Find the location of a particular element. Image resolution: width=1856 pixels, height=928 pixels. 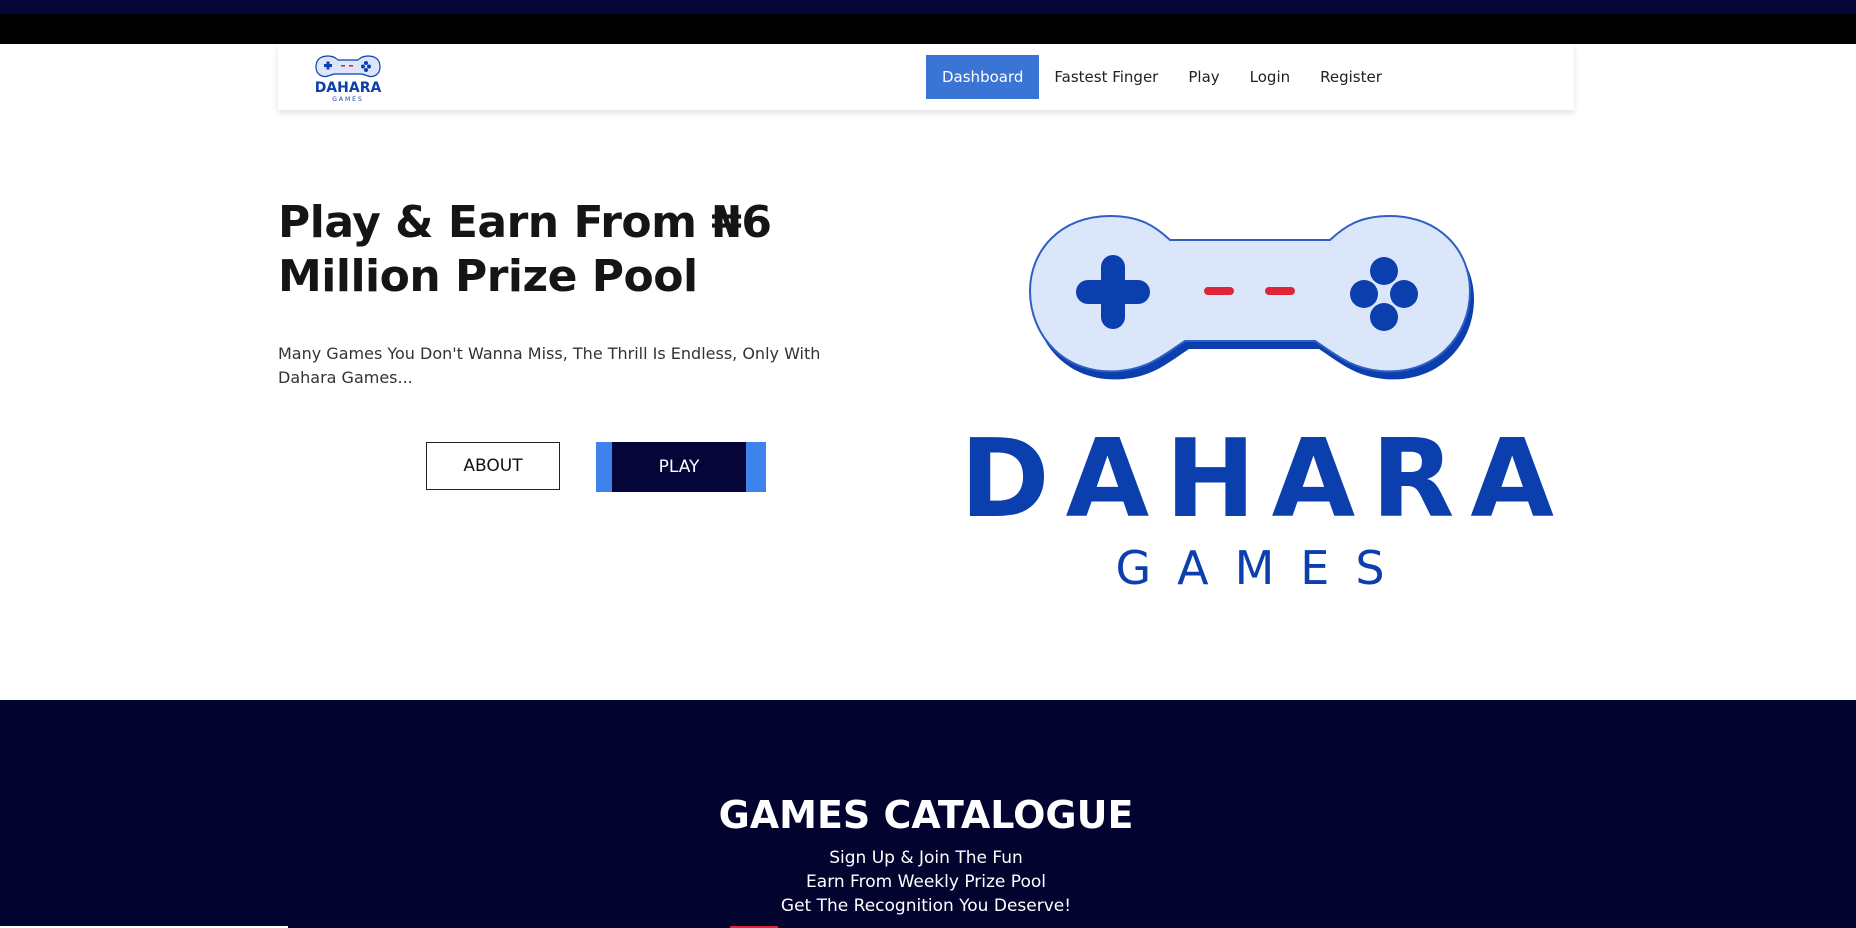

play-button-label: PLAY is located at coordinates (679, 467).